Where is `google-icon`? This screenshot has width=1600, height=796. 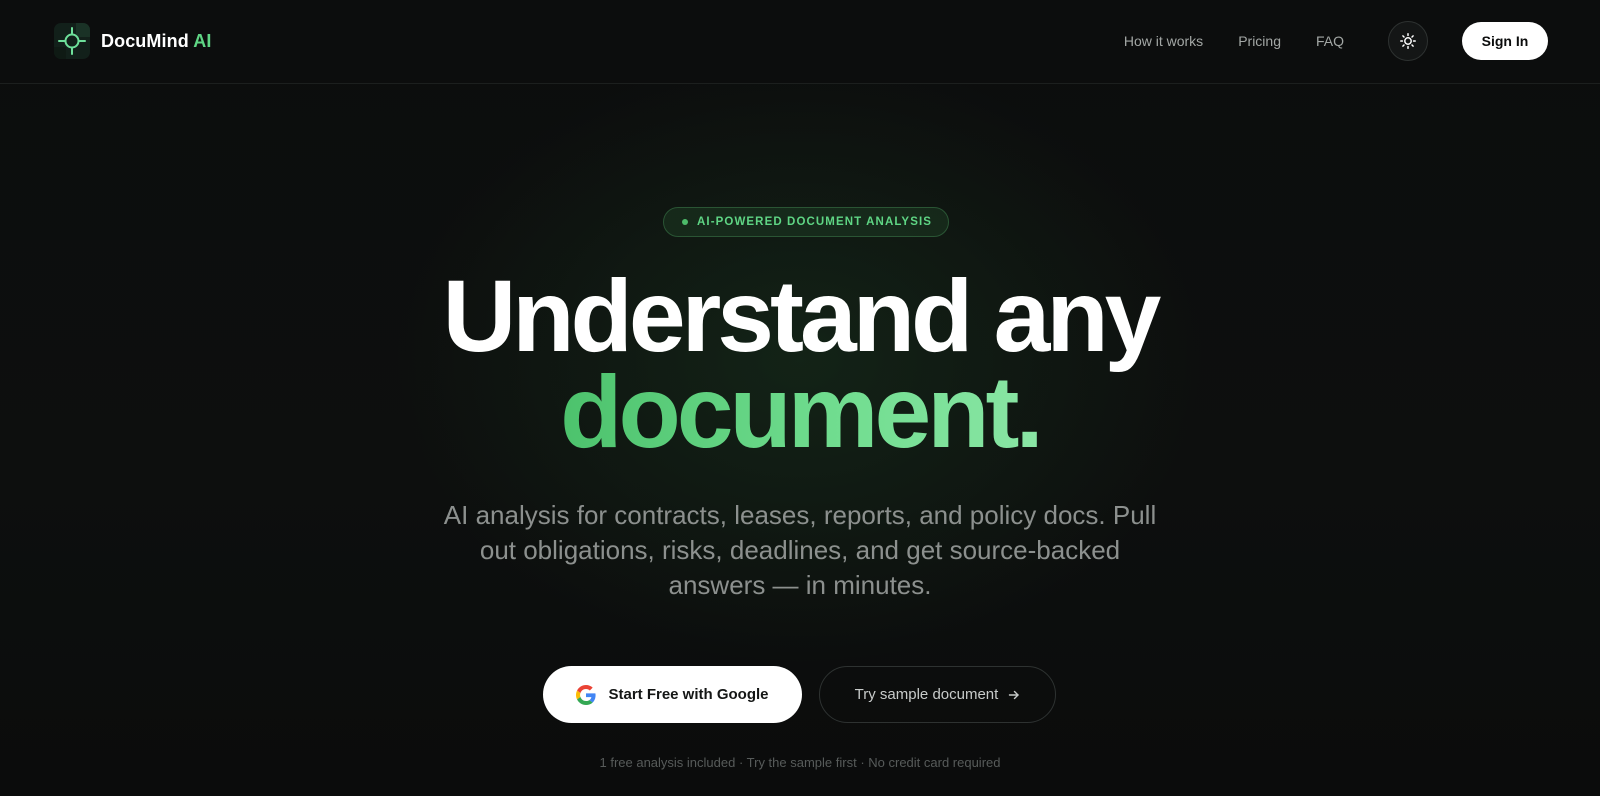
google-icon is located at coordinates (586, 694).